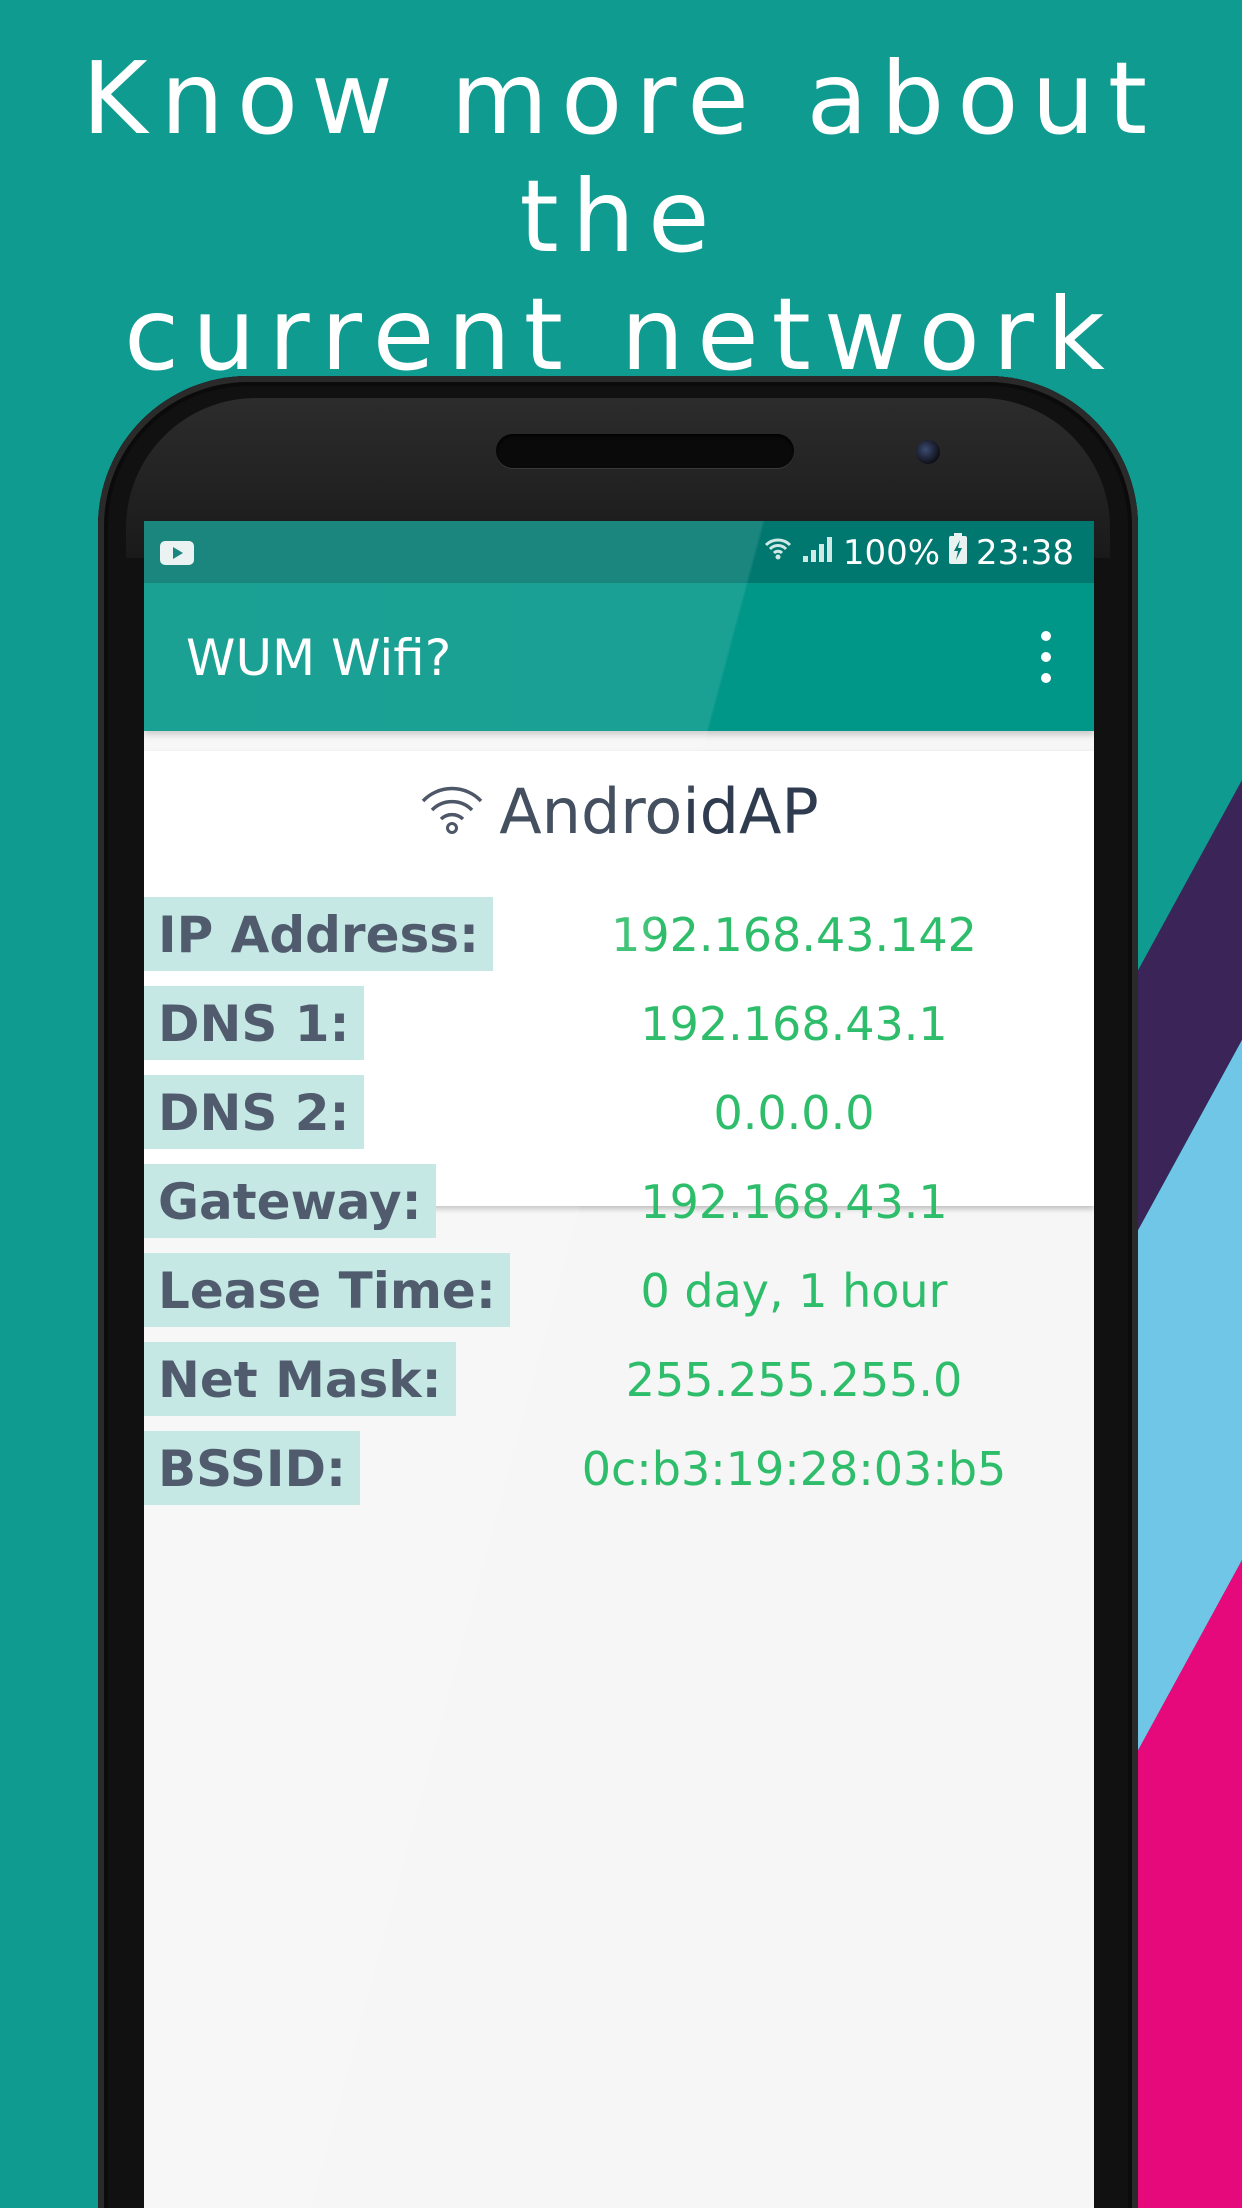 This screenshot has height=2208, width=1242. I want to click on headline: Know more about the current network, so click(621, 216).